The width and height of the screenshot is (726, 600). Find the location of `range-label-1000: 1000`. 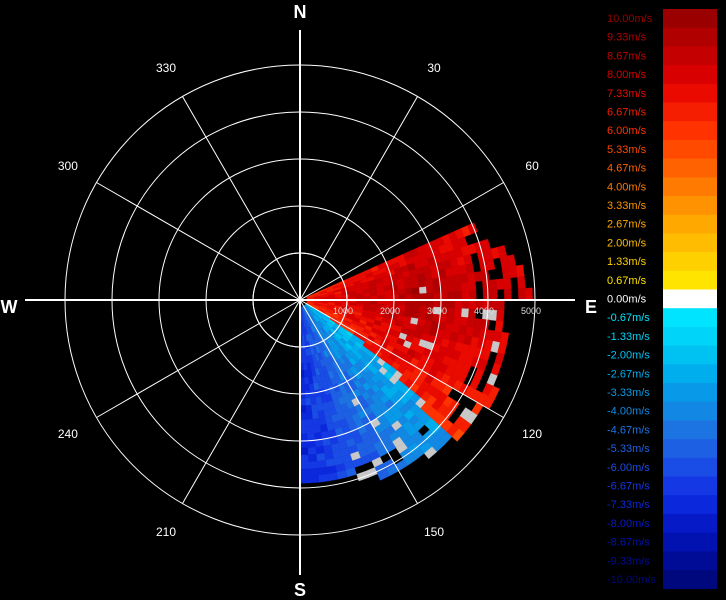

range-label-1000: 1000 is located at coordinates (343, 311).